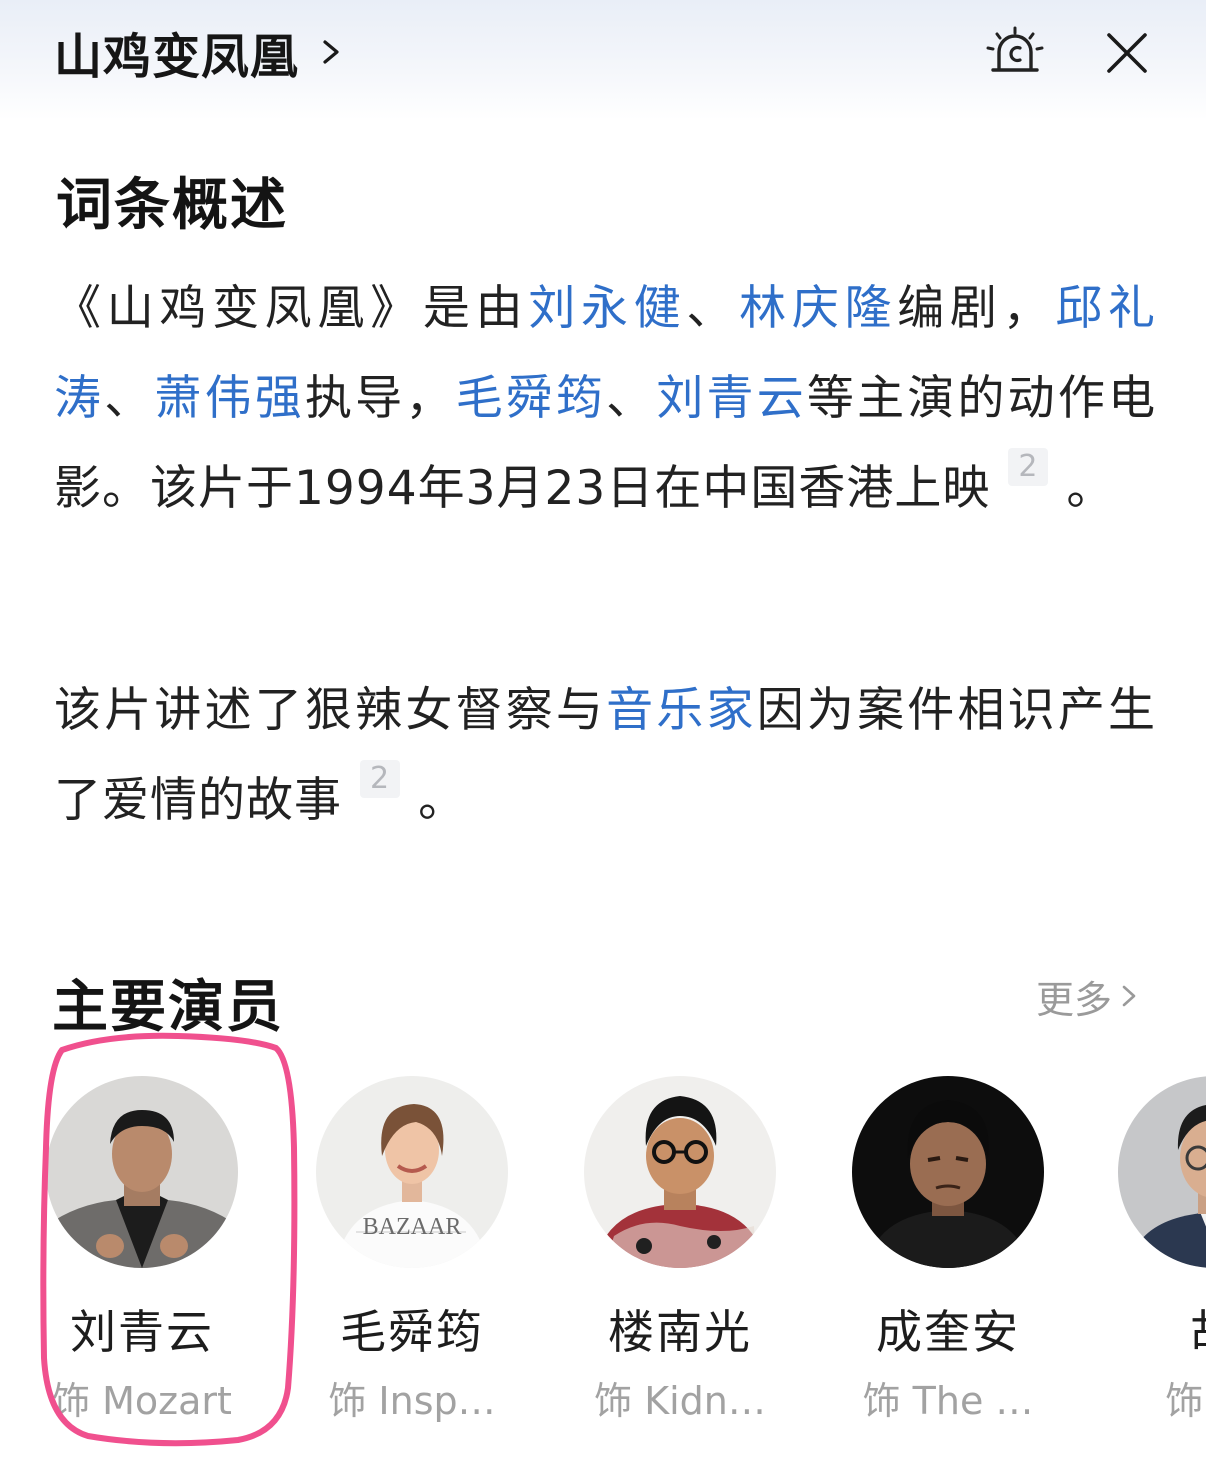  What do you see at coordinates (1127, 53) in the screenshot?
I see `close-icon` at bounding box center [1127, 53].